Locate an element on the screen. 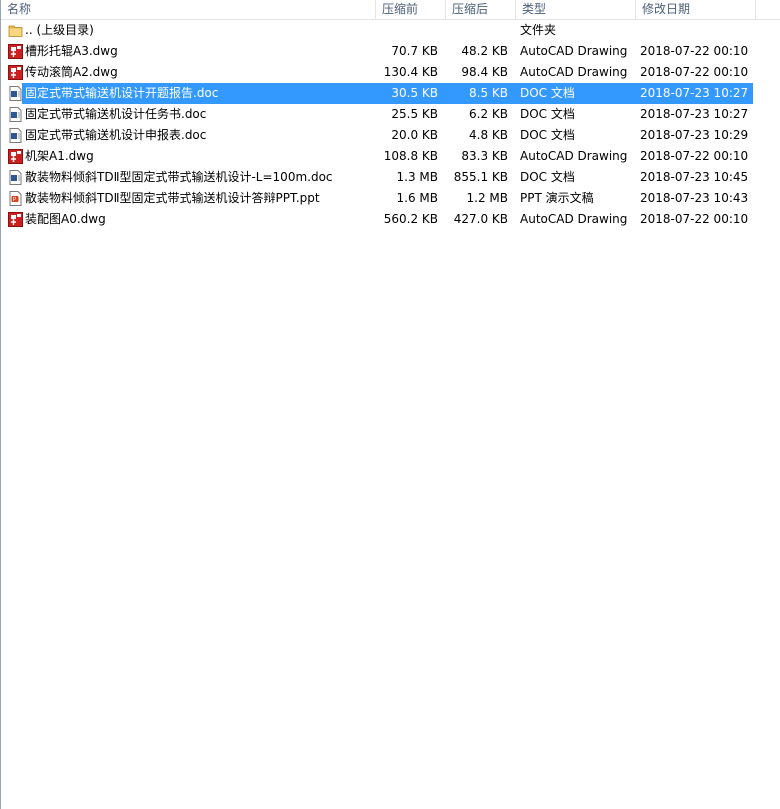 This screenshot has height=809, width=780. file-name: 机架A1.dwg is located at coordinates (59, 156).